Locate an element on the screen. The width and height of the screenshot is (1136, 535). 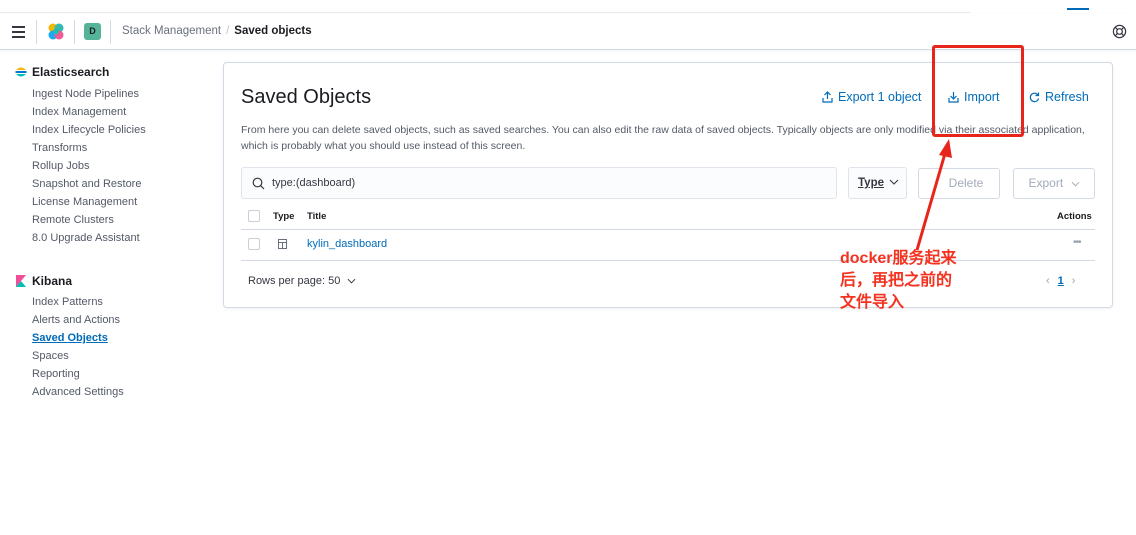
previous-page-icon: ‹ is located at coordinates (1048, 281).